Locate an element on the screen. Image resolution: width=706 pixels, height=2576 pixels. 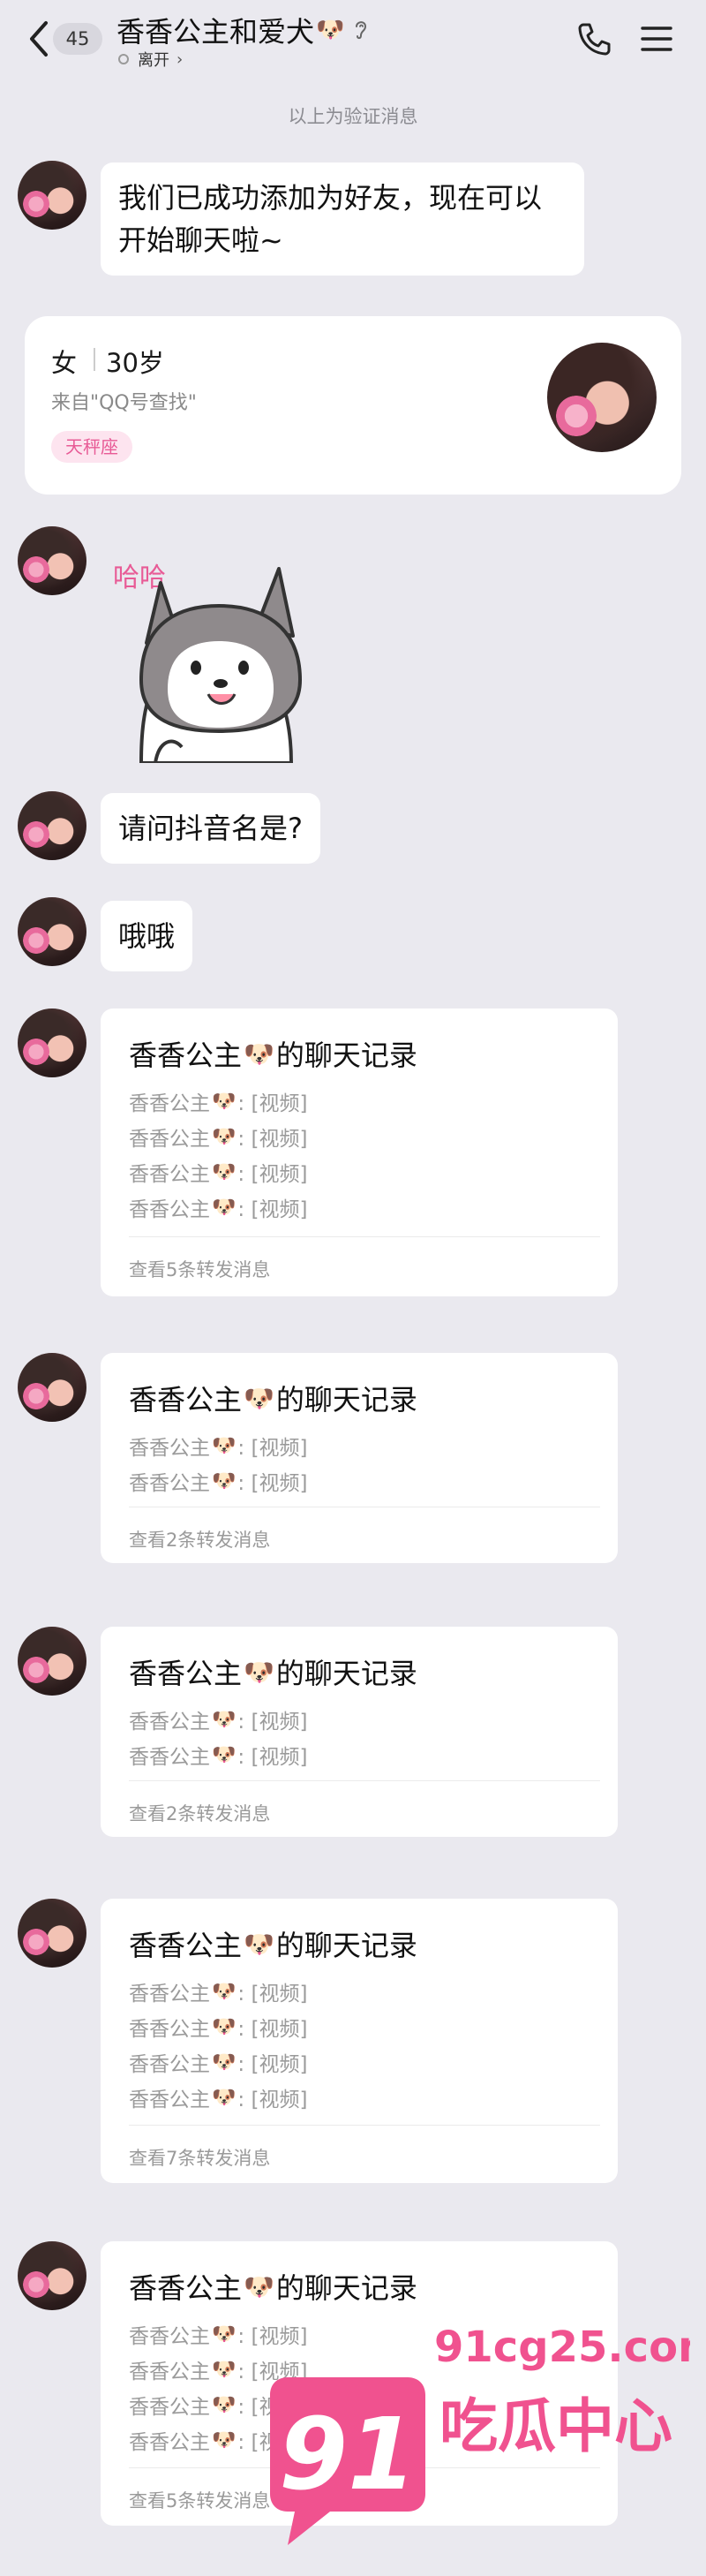
chat-header: 45 香香公主和爱犬 🐶 离开 › is located at coordinates (353, 40).